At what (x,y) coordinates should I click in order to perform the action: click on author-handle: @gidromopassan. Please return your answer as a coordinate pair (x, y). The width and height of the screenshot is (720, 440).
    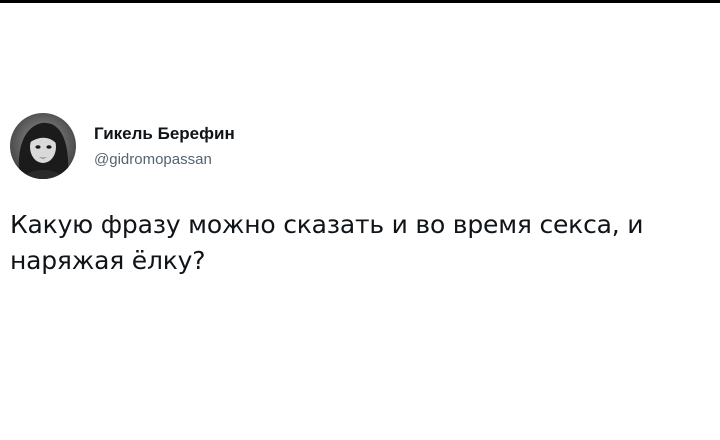
    Looking at the image, I should click on (164, 160).